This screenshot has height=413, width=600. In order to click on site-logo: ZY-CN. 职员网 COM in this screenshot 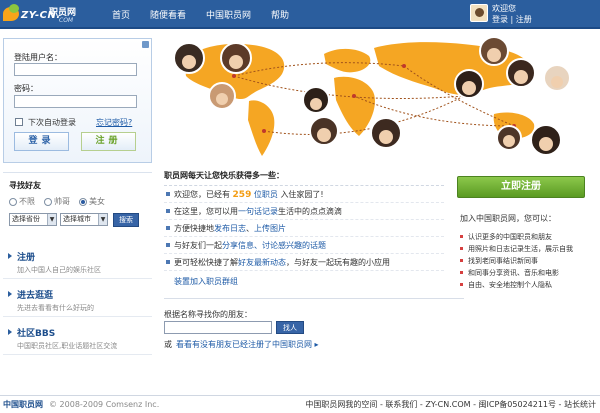, I will do `click(46, 14)`.